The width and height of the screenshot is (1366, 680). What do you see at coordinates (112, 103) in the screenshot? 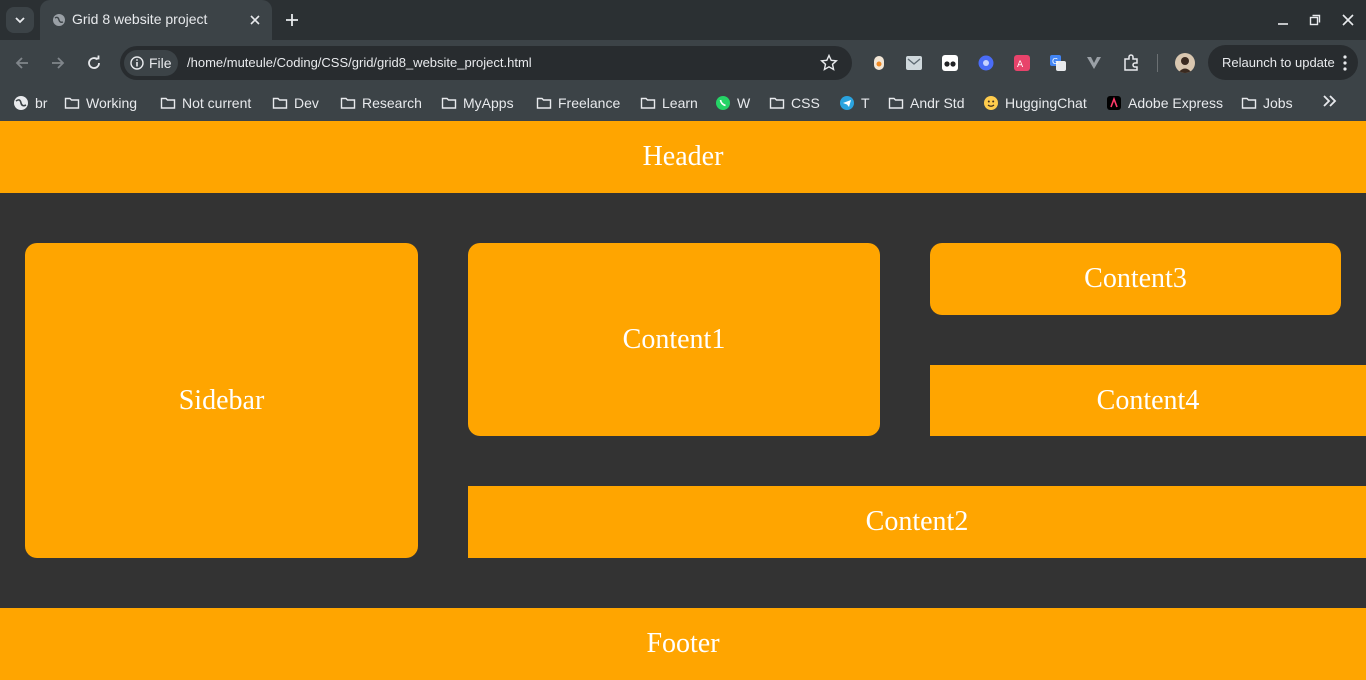
I see `bookmark-label: Working` at bounding box center [112, 103].